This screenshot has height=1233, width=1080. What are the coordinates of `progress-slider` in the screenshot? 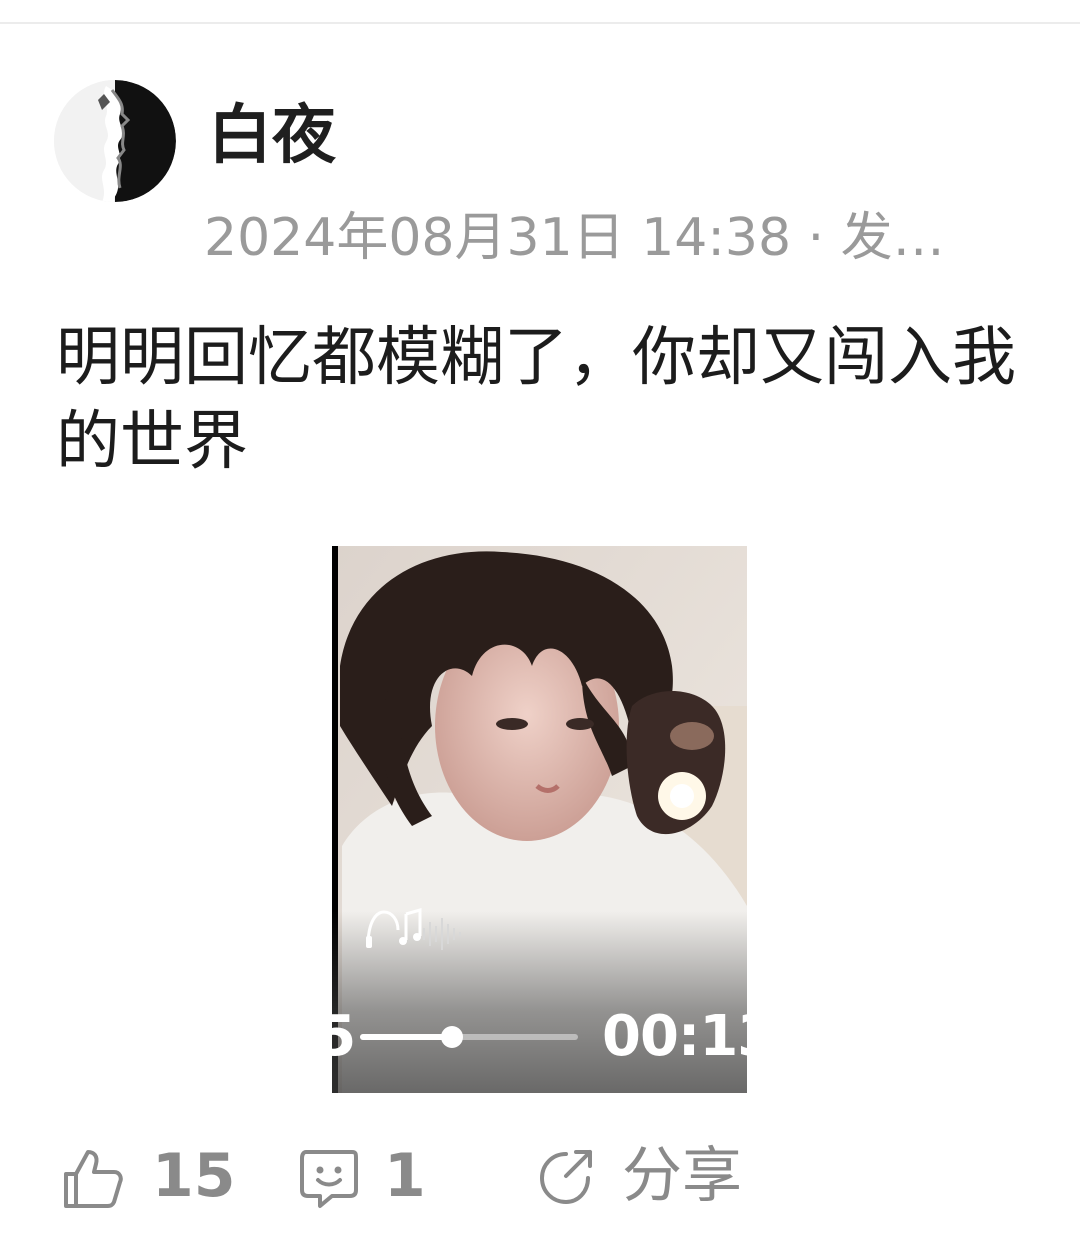 It's located at (469, 1037).